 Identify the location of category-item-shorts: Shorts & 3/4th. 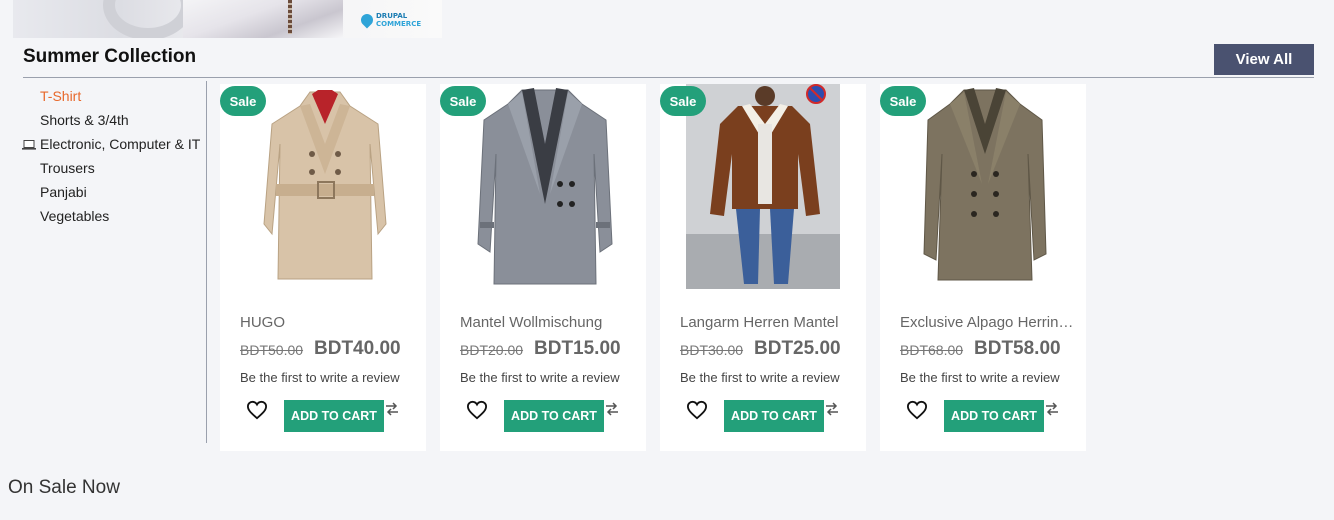
(84, 120).